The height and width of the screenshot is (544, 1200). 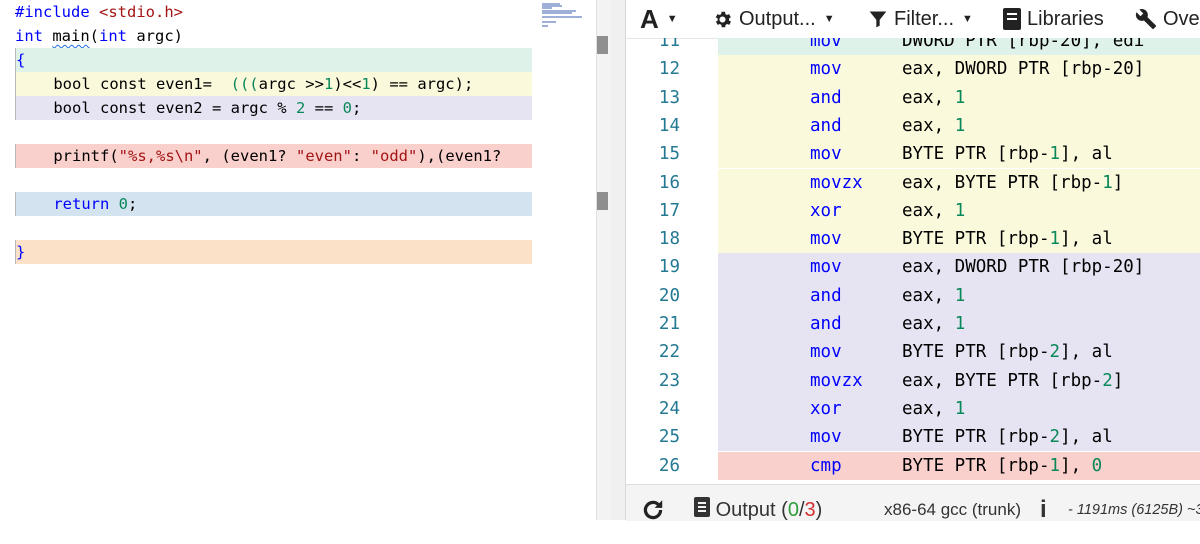 I want to click on book-icon, so click(x=1012, y=19).